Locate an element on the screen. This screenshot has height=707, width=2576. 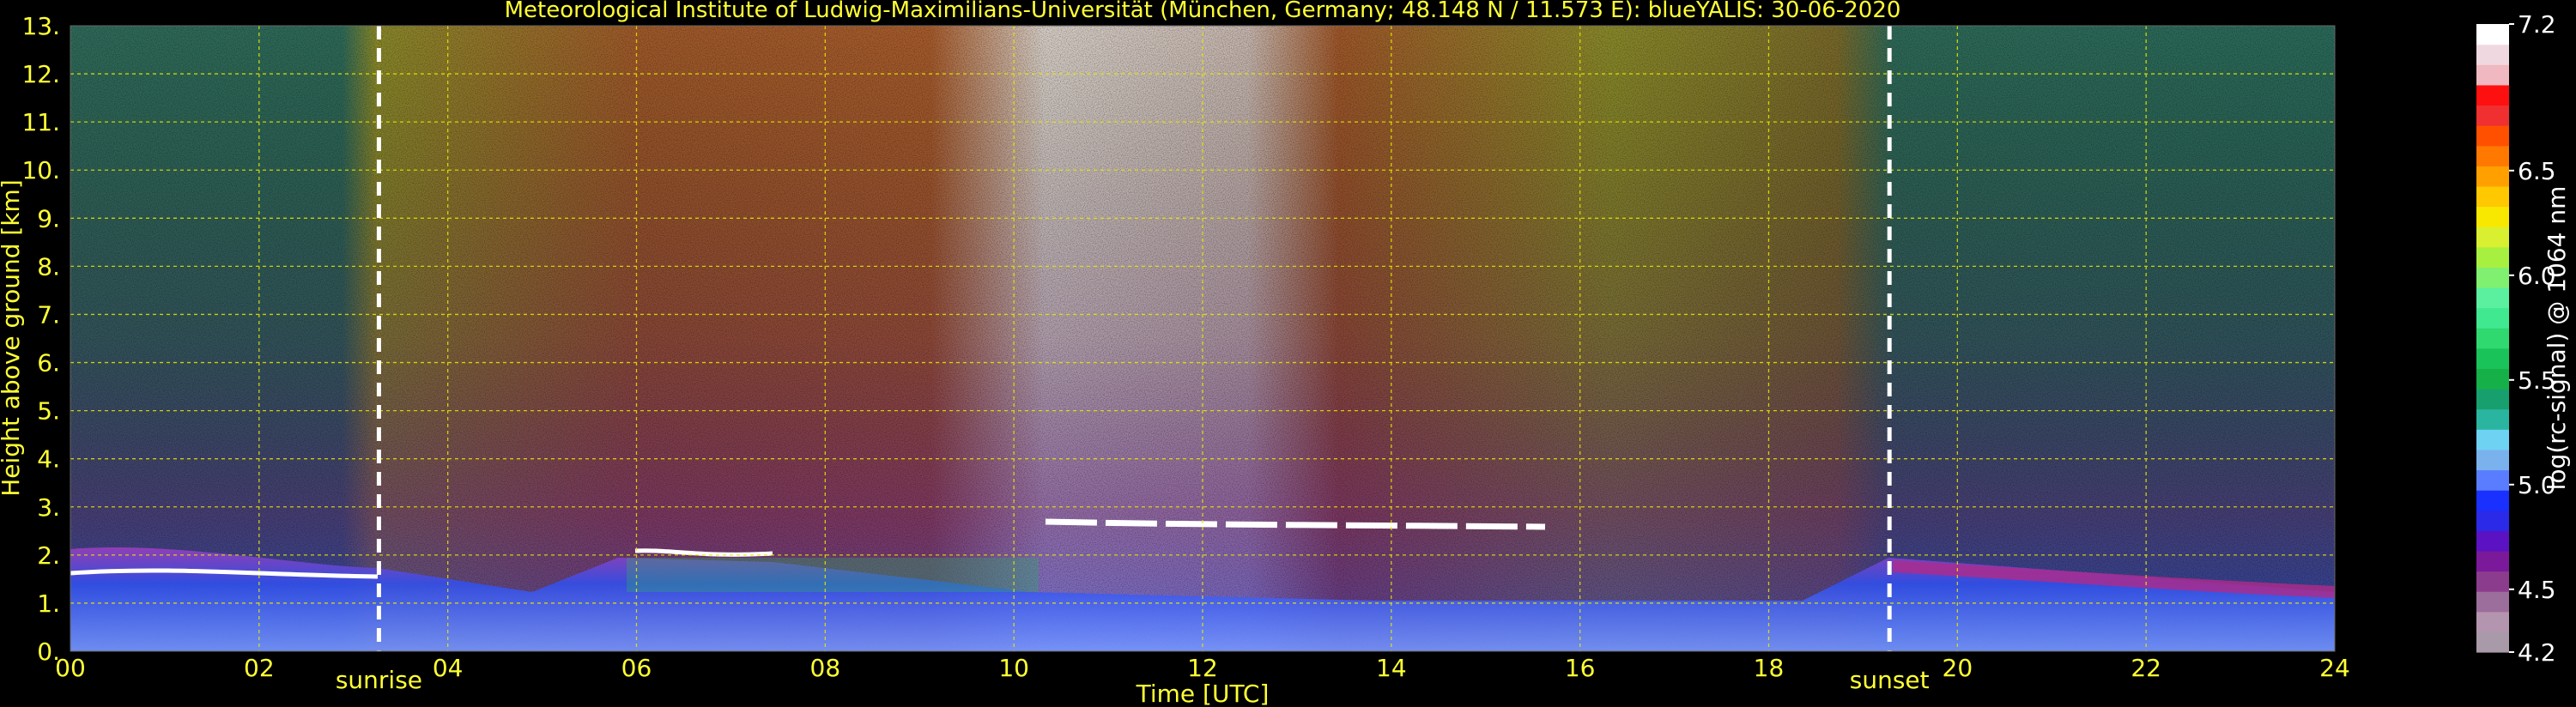
colorbar-tick-label: 6.5 is located at coordinates (2537, 171).